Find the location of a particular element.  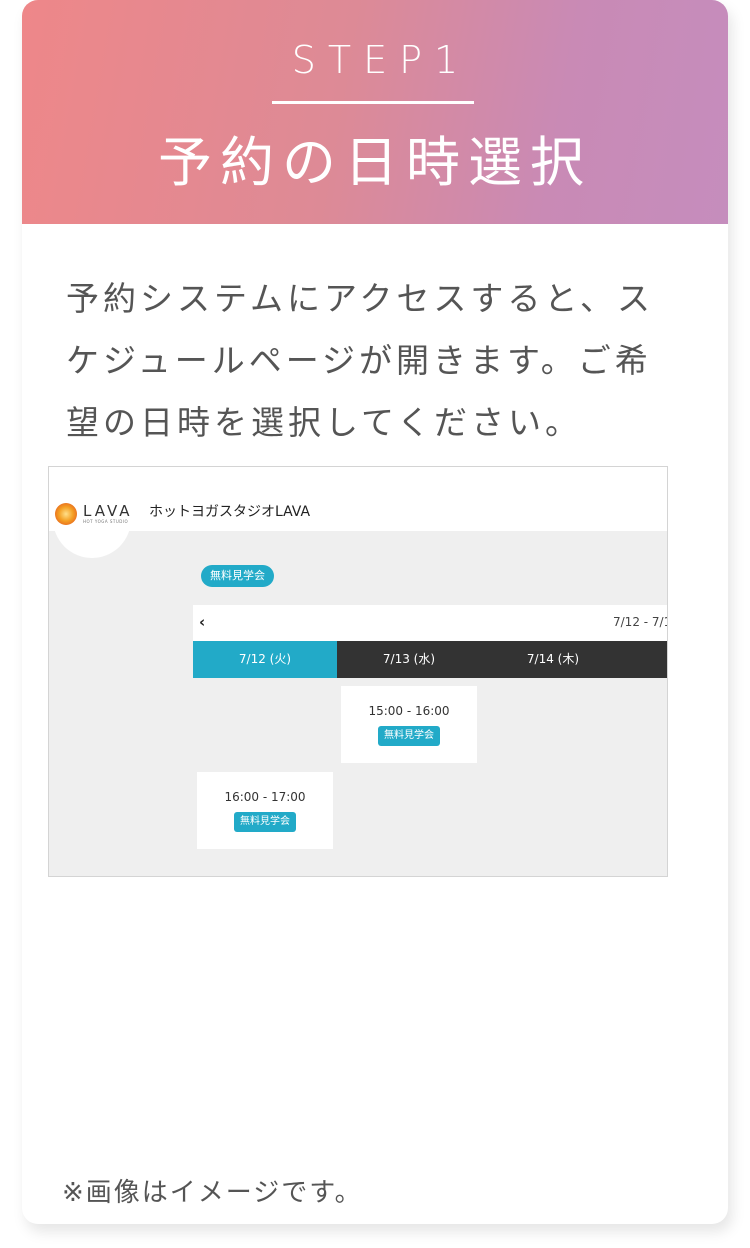

date-range: 7/12 - 7/1 is located at coordinates (640, 622).